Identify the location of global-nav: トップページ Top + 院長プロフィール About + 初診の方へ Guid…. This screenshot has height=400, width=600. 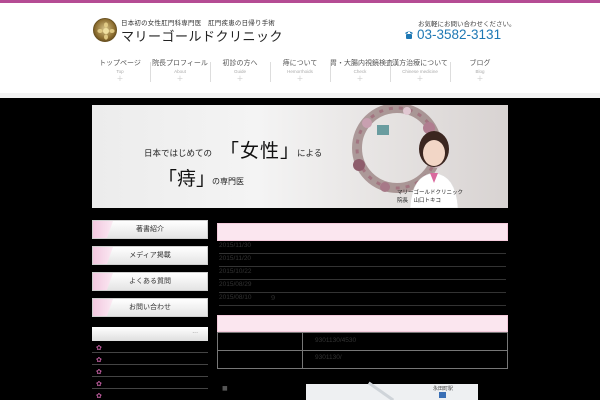
(300, 74).